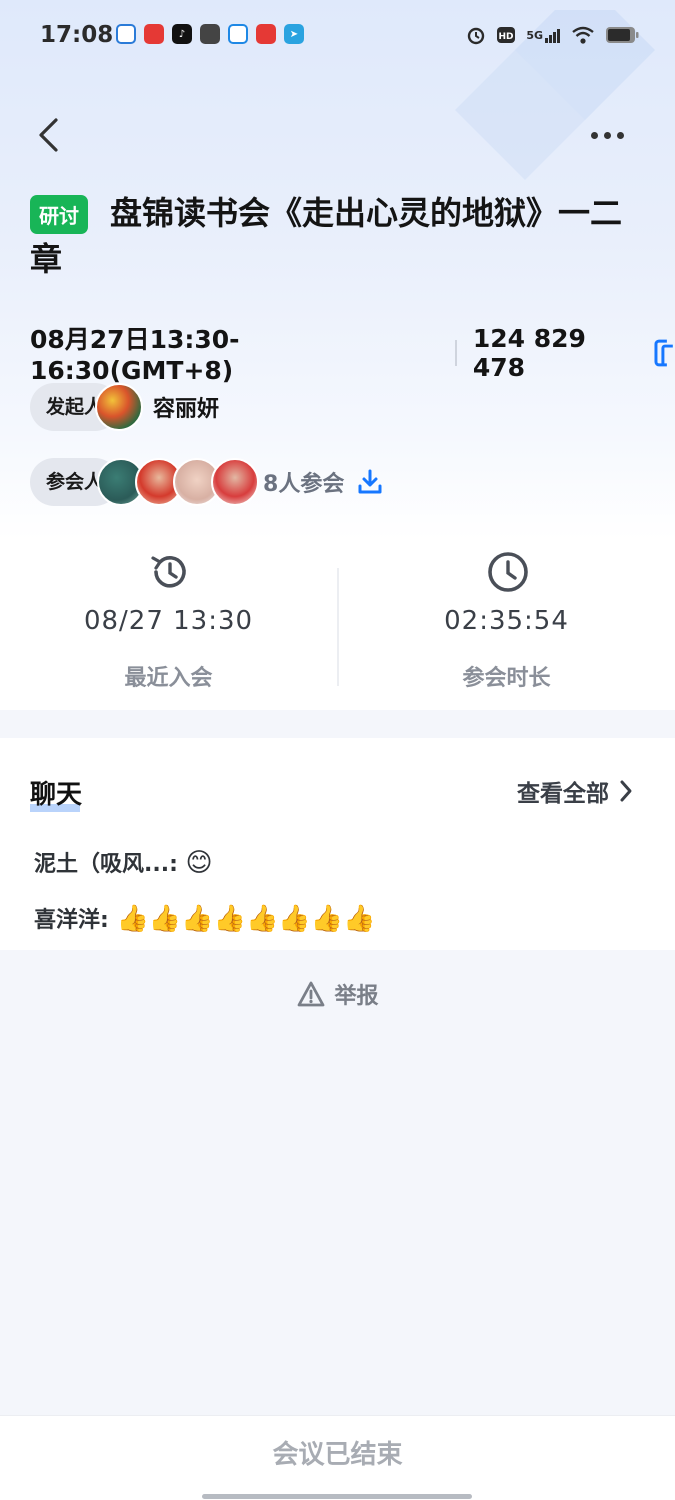 The width and height of the screenshot is (675, 1500). Describe the element at coordinates (337, 844) in the screenshot. I see `chat-section: 聊天 查看全部 泥土（吸风...: 😊 喜洋洋: 👍👍👍👍👍👍👍👍` at that location.